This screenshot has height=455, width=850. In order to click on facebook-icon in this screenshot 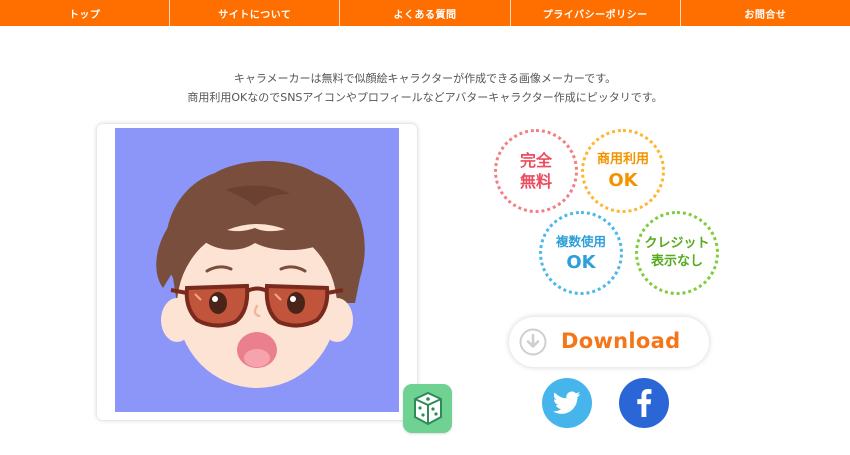, I will do `click(644, 403)`.